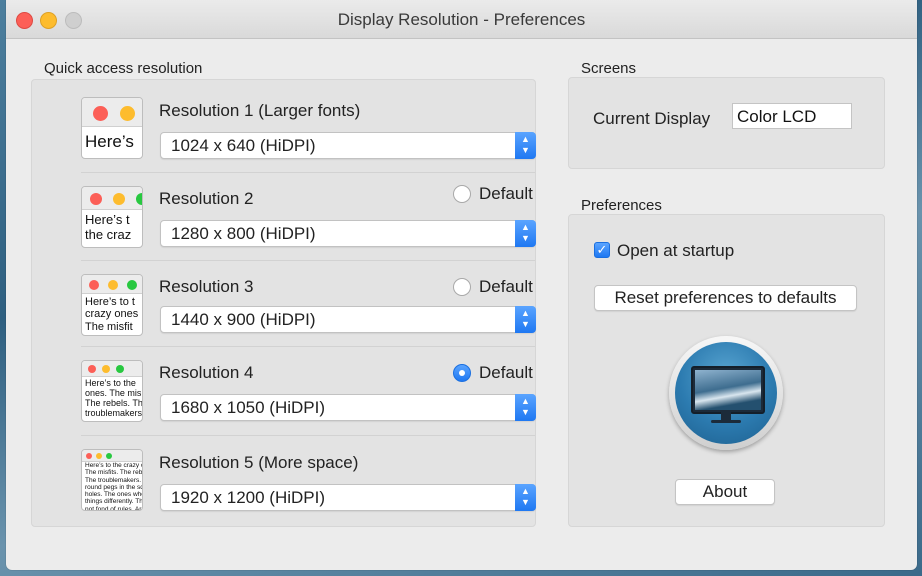 This screenshot has height=576, width=922. Describe the element at coordinates (243, 319) in the screenshot. I see `resolution-3-value: 1440 x 900 (HiDPI)` at that location.